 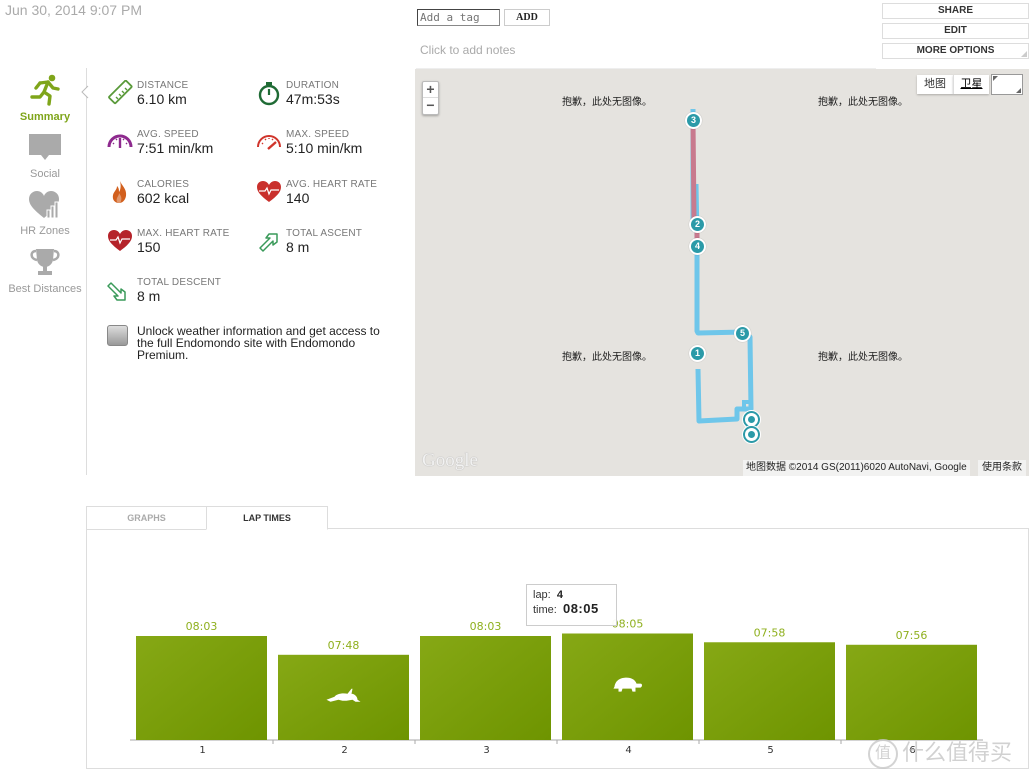 I want to click on edit-button: EDIT, so click(x=955, y=31).